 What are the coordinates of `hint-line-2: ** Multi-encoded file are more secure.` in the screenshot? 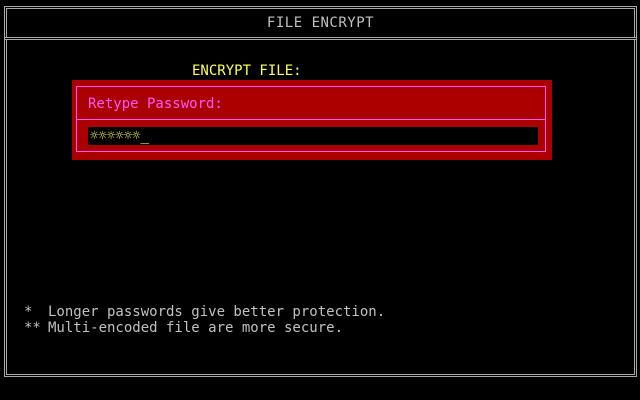 It's located at (183, 328).